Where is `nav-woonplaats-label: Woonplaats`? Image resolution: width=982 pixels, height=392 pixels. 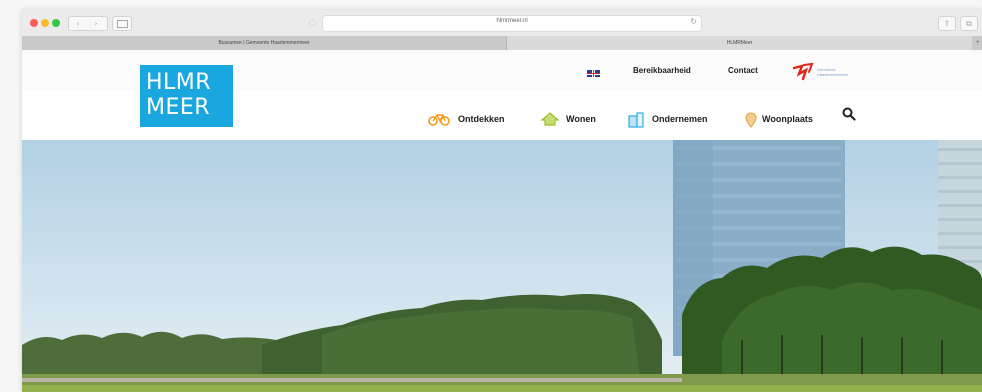
nav-woonplaats-label: Woonplaats is located at coordinates (787, 119).